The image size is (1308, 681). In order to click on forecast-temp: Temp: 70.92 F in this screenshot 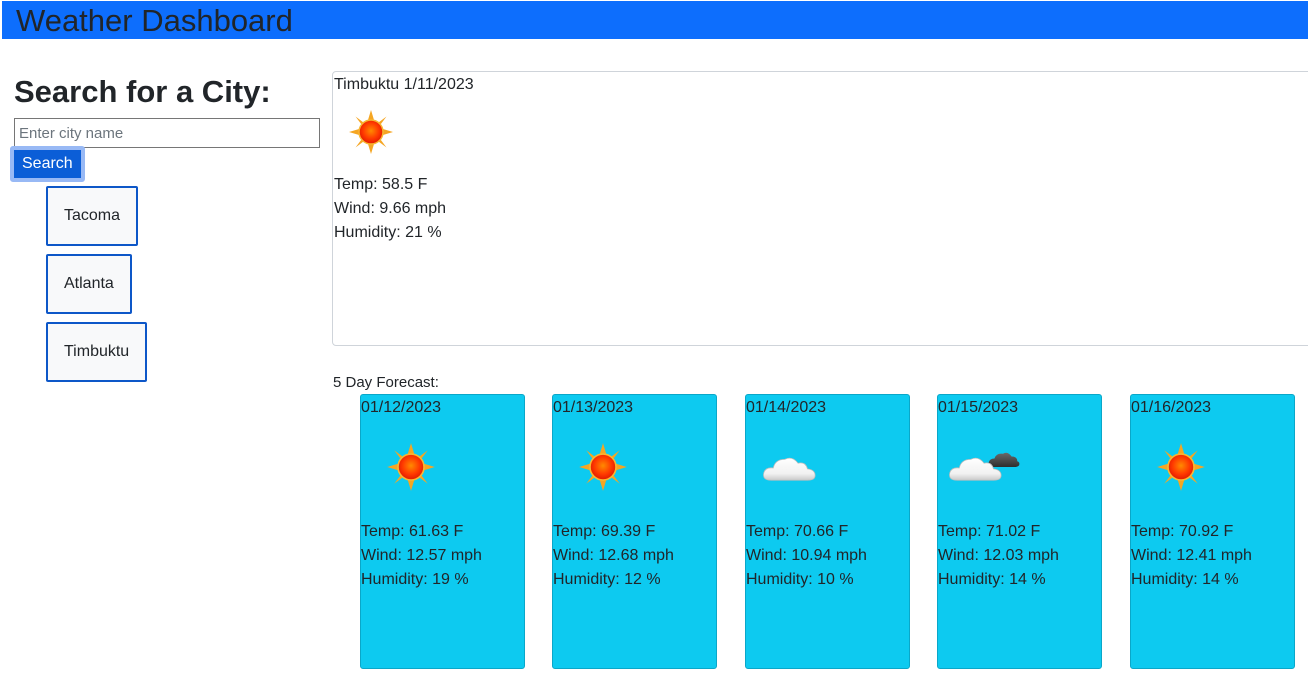, I will do `click(1182, 531)`.